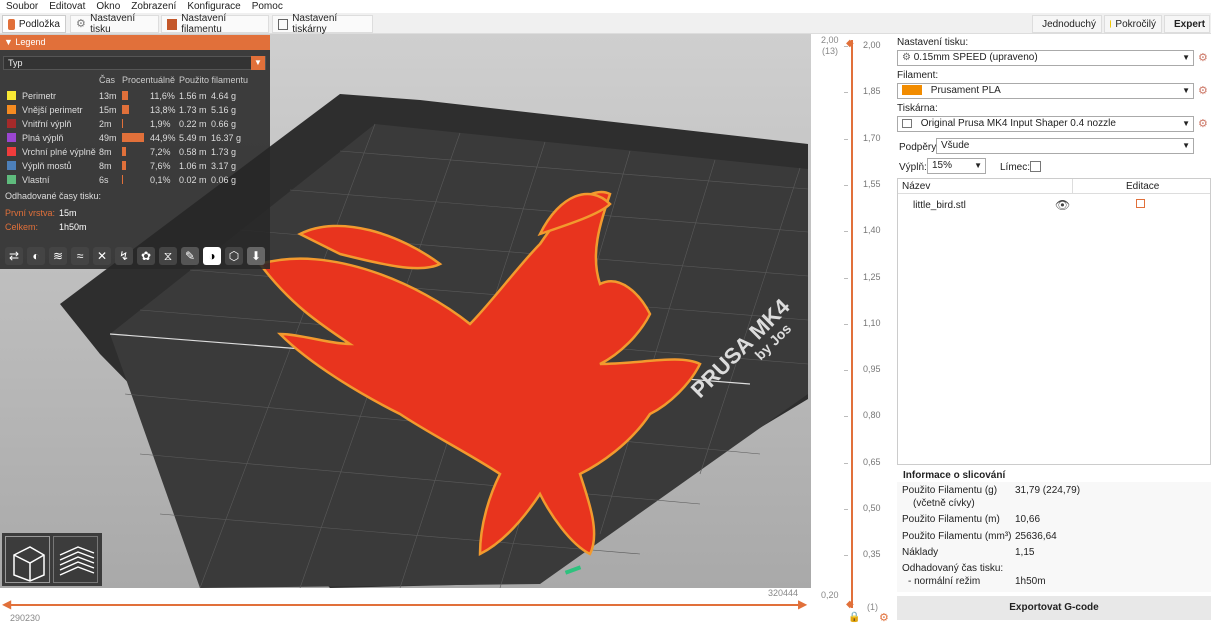  Describe the element at coordinates (1045, 91) in the screenshot. I see `filament-combo: Prusament PLA ▼` at that location.